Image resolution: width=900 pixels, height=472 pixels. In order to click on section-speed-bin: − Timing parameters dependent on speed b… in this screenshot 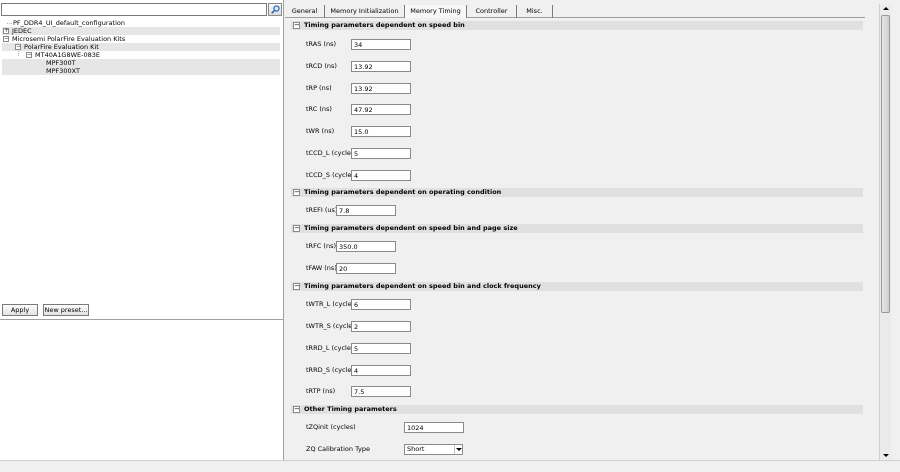, I will do `click(577, 25)`.